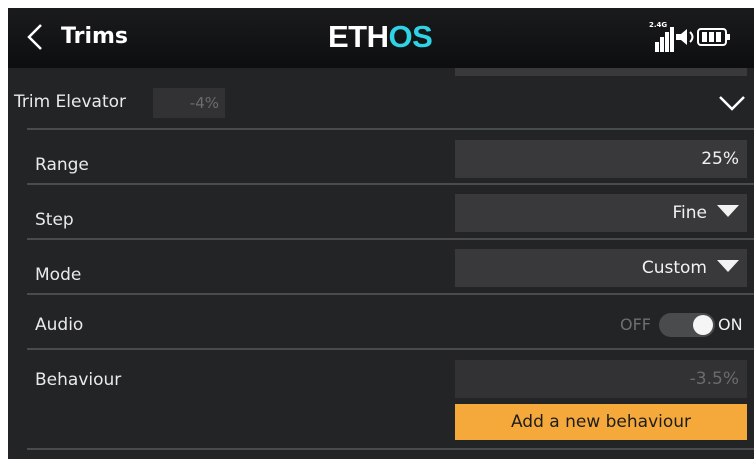 The image size is (754, 459). I want to click on scroll-field-edge, so click(601, 72).